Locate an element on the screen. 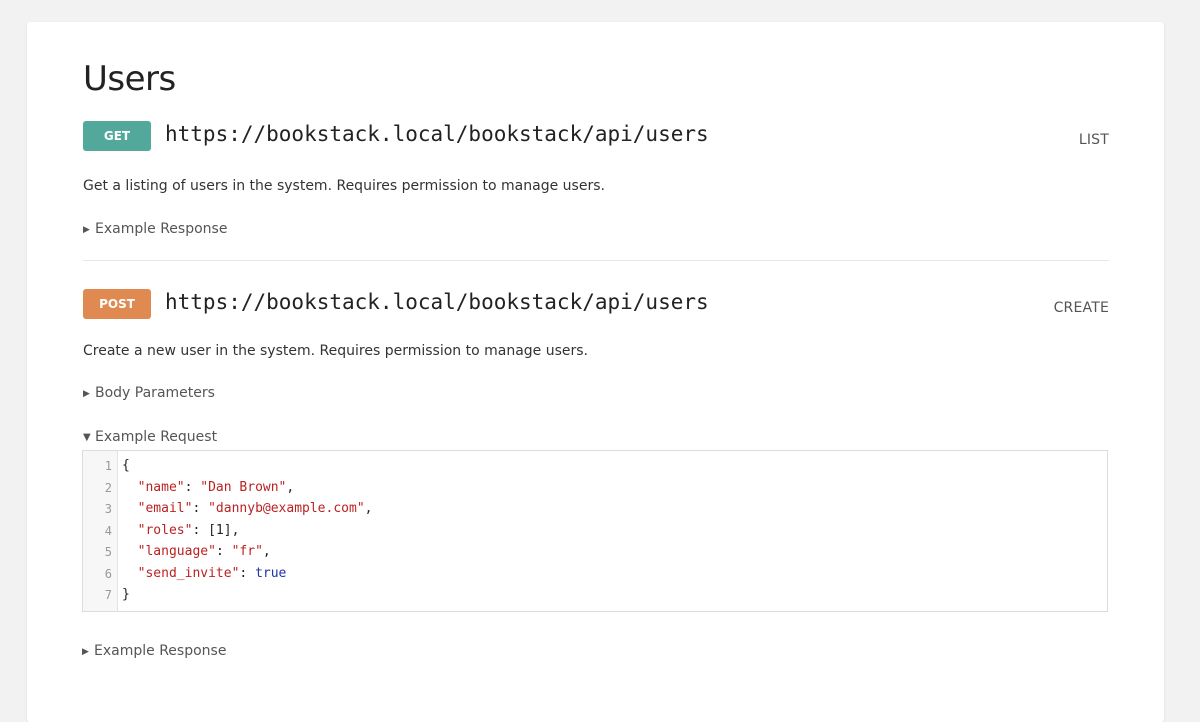  body-parameters-toggle: ▶ Body Parameters is located at coordinates (149, 393).